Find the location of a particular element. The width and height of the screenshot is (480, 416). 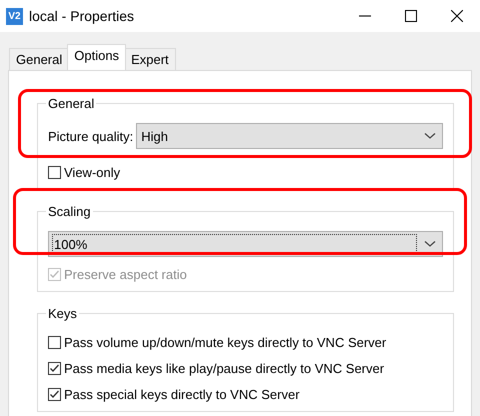

field-label: Picture quality: is located at coordinates (91, 136).